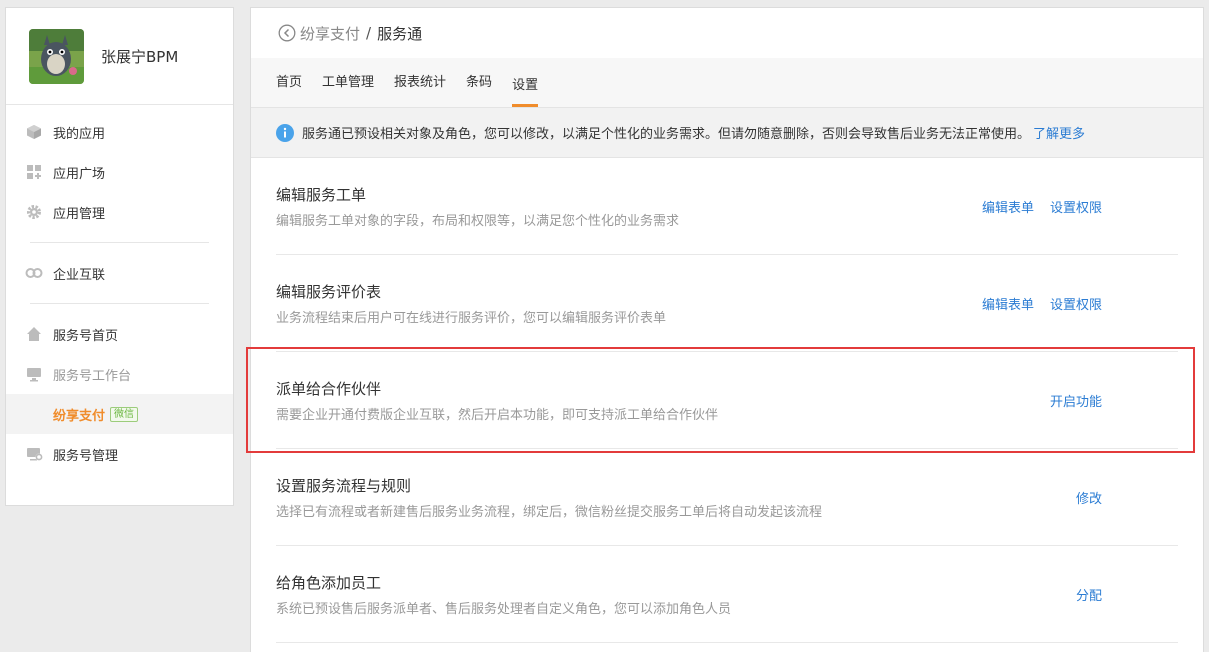 The image size is (1209, 652). Describe the element at coordinates (289, 89) in the screenshot. I see `tab-home: 首页` at that location.